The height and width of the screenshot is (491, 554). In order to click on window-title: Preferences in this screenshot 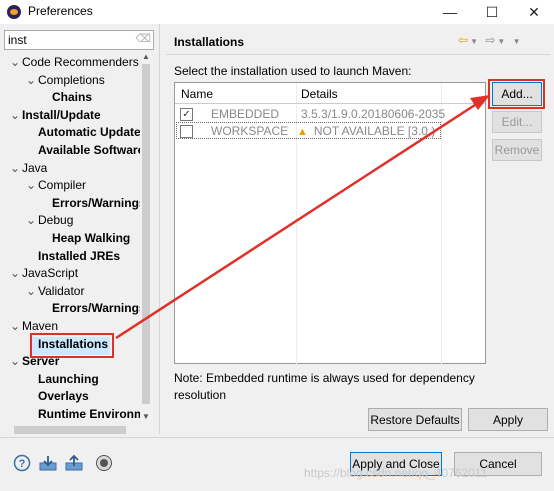, I will do `click(60, 11)`.